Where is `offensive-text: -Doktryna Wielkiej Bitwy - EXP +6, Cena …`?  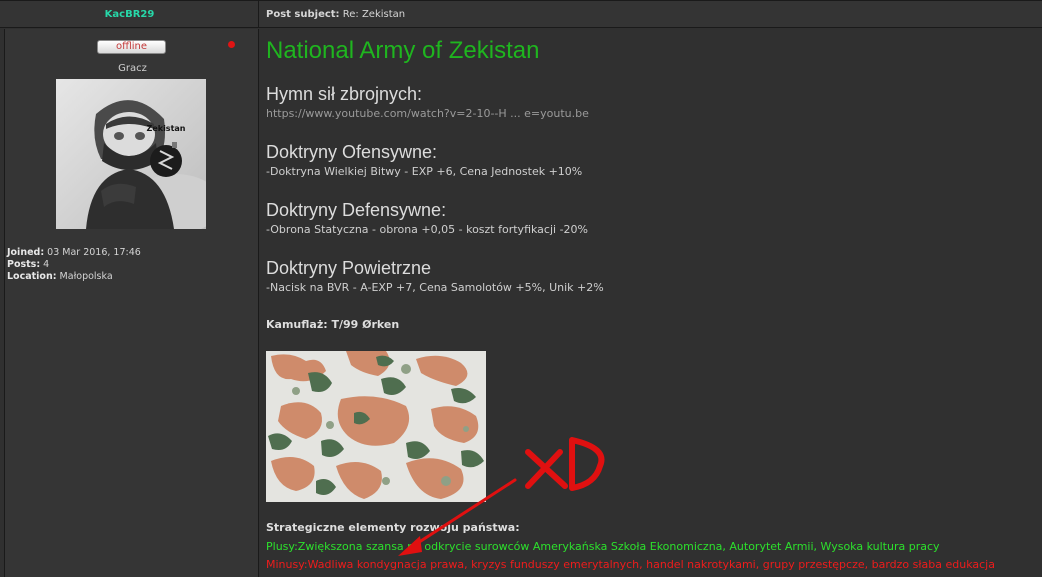 offensive-text: -Doktryna Wielkiej Bitwy - EXP +6, Cena … is located at coordinates (424, 171).